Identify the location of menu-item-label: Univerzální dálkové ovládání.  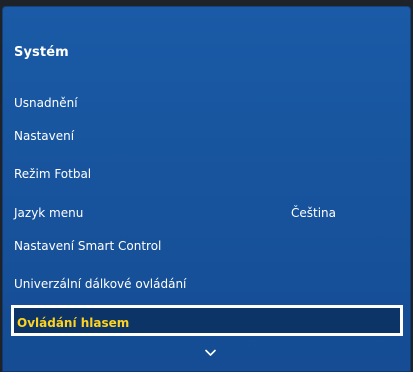
(100, 284).